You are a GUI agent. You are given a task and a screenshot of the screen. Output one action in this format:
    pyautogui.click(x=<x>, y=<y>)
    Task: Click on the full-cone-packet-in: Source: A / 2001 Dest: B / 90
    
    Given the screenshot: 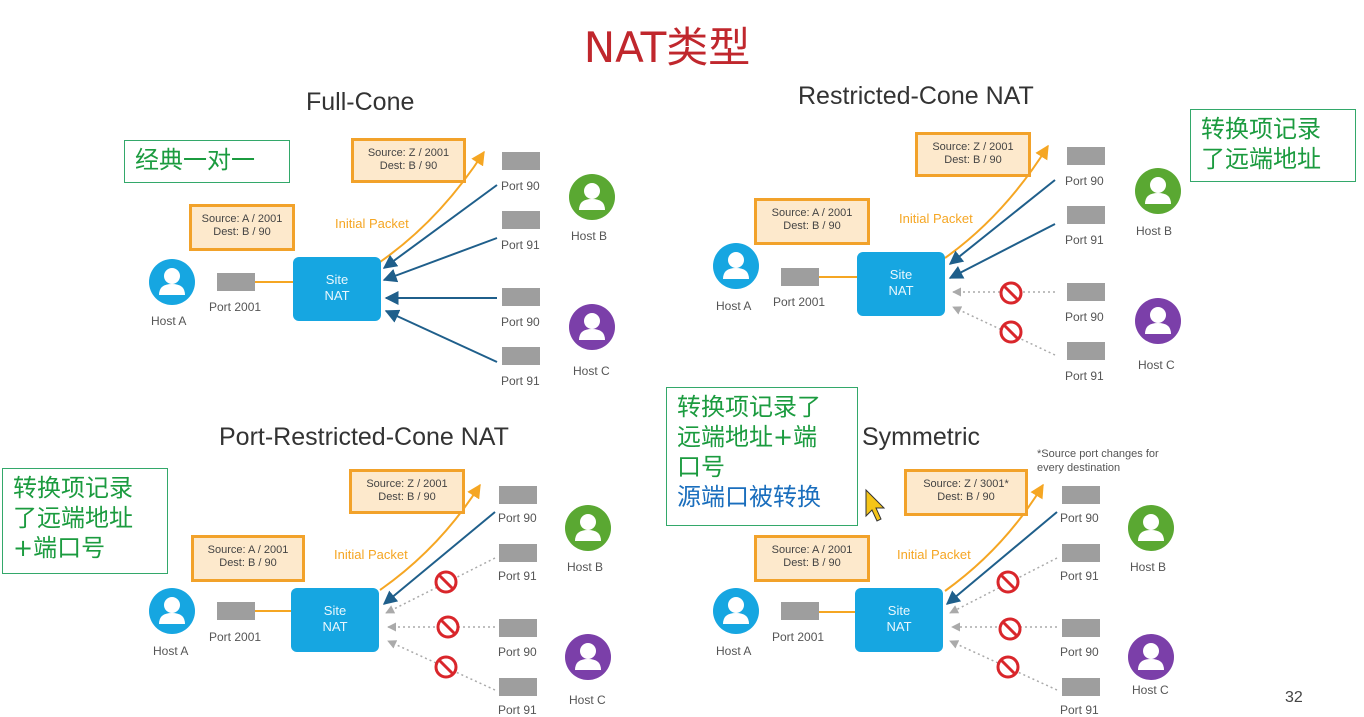 What is the action you would take?
    pyautogui.click(x=242, y=227)
    